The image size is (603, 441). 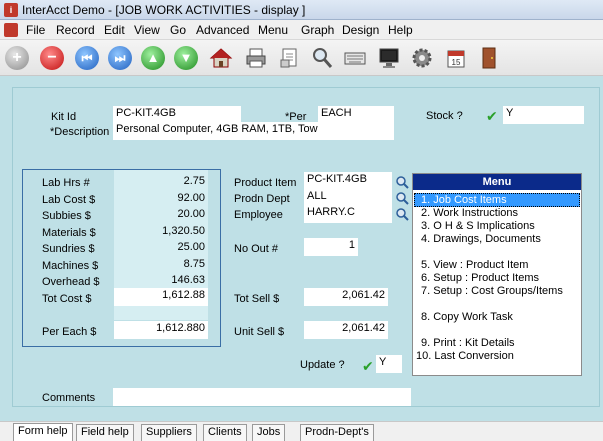 What do you see at coordinates (35, 30) in the screenshot?
I see `menu-file: File` at bounding box center [35, 30].